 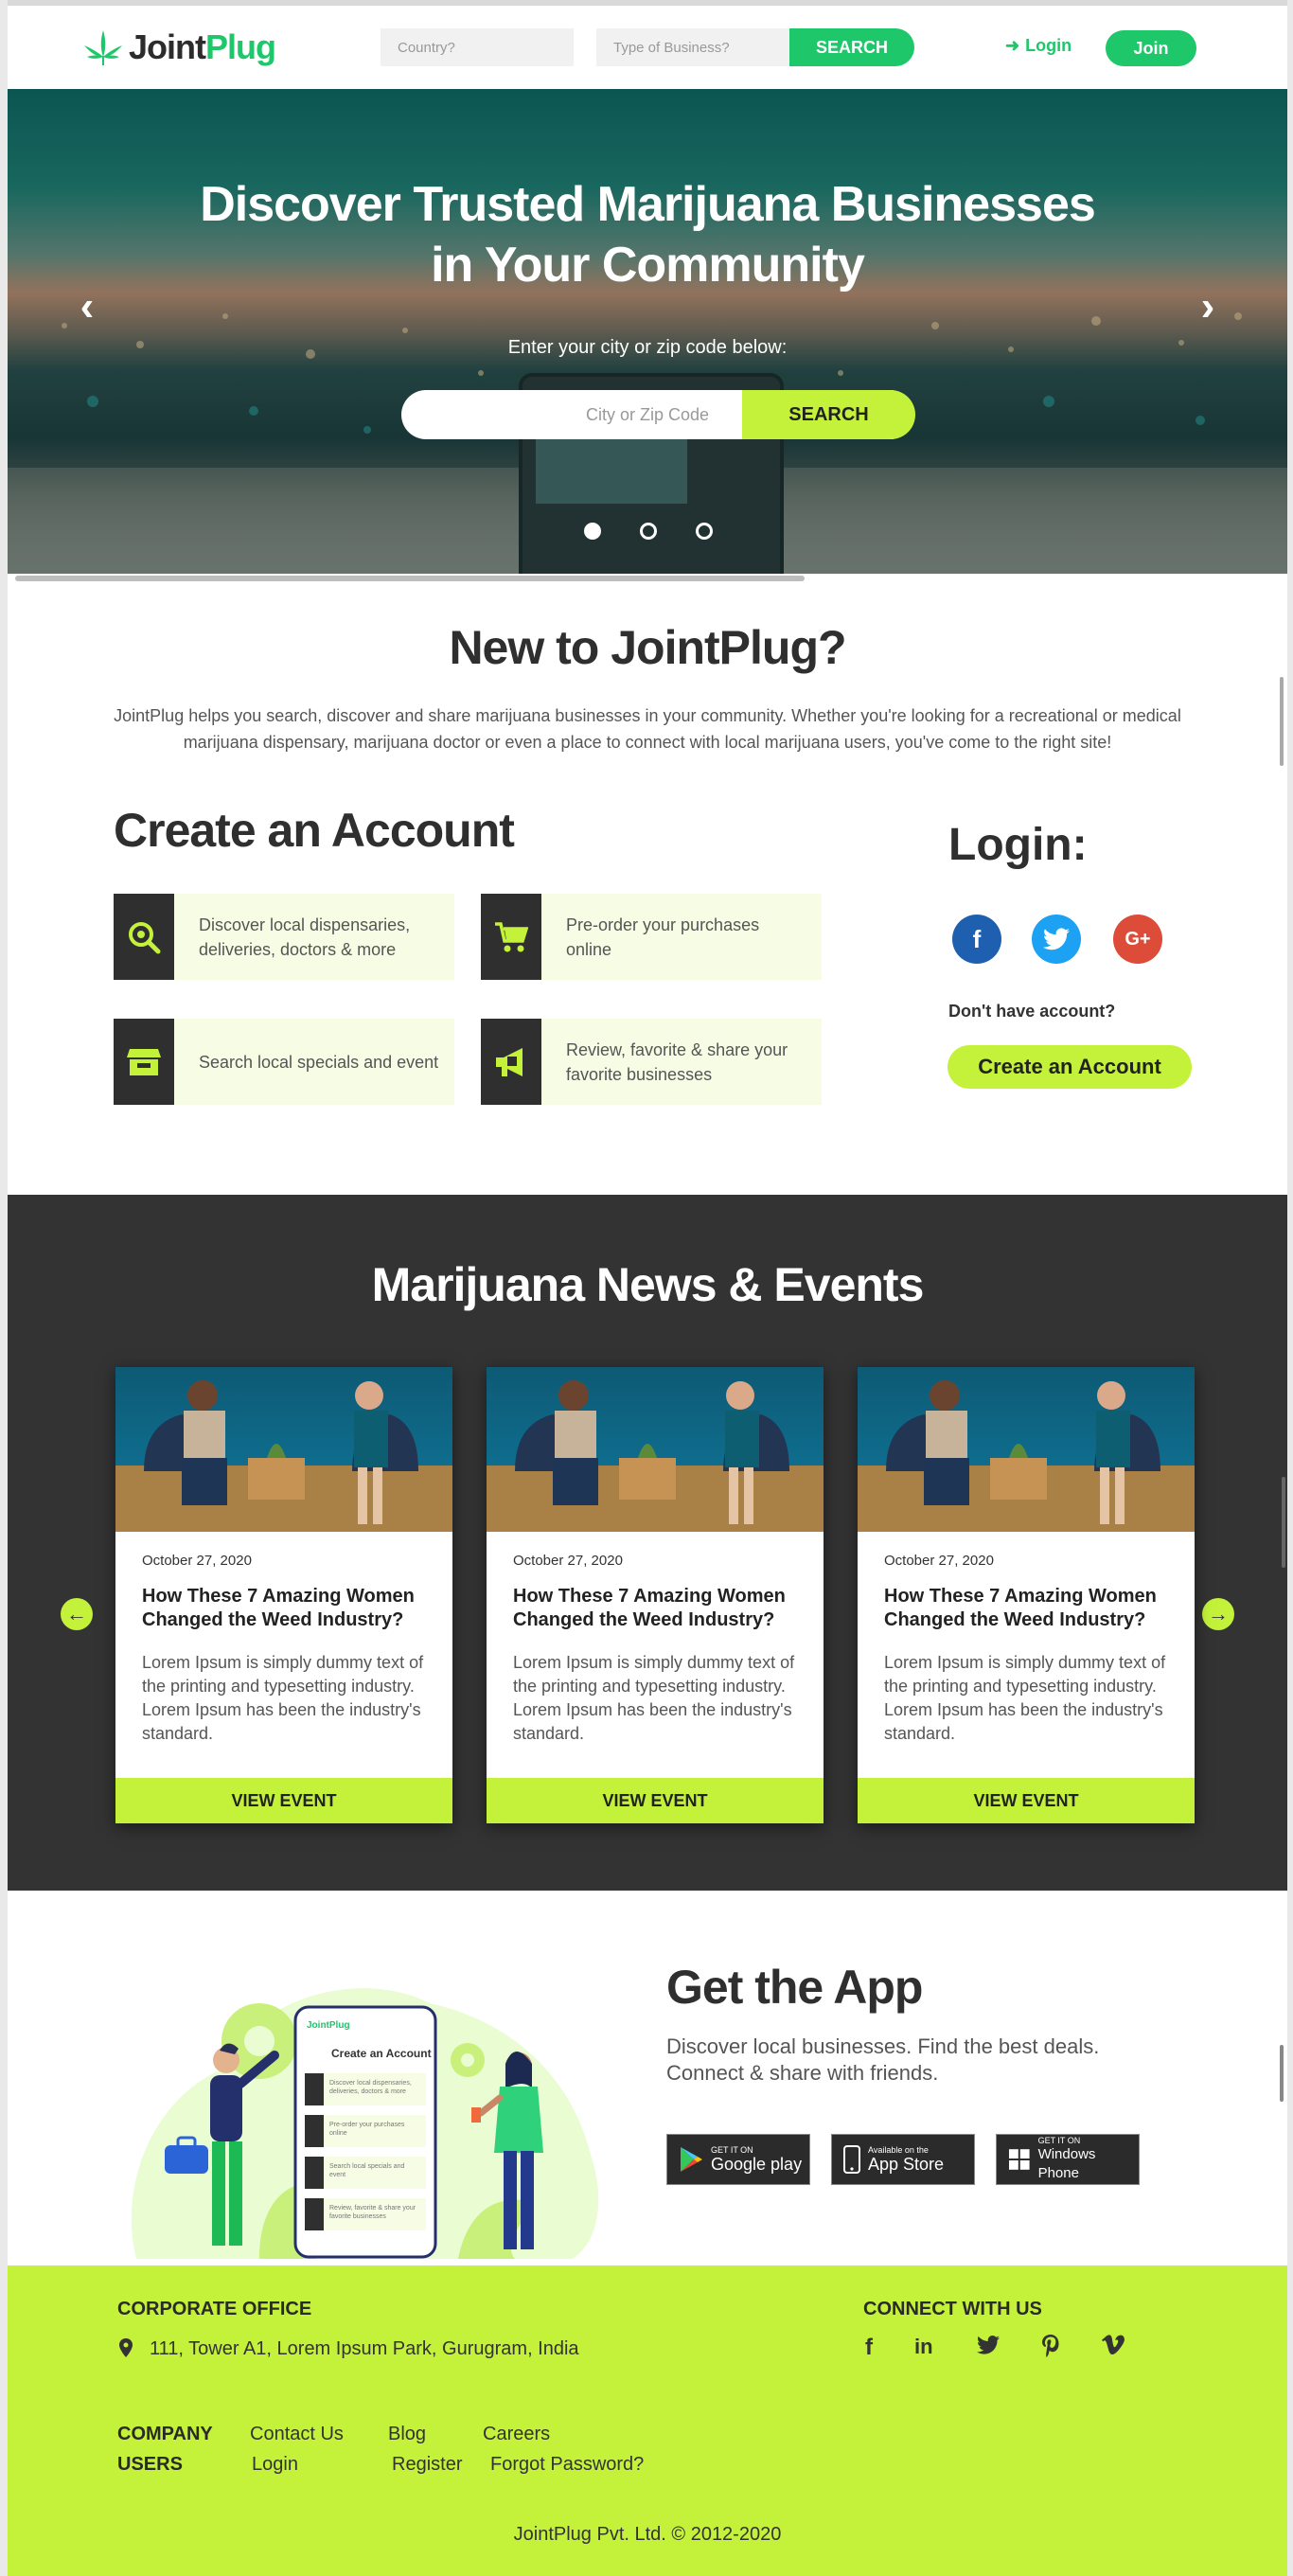 I want to click on intro-title: New to JointPlug?, so click(x=647, y=647).